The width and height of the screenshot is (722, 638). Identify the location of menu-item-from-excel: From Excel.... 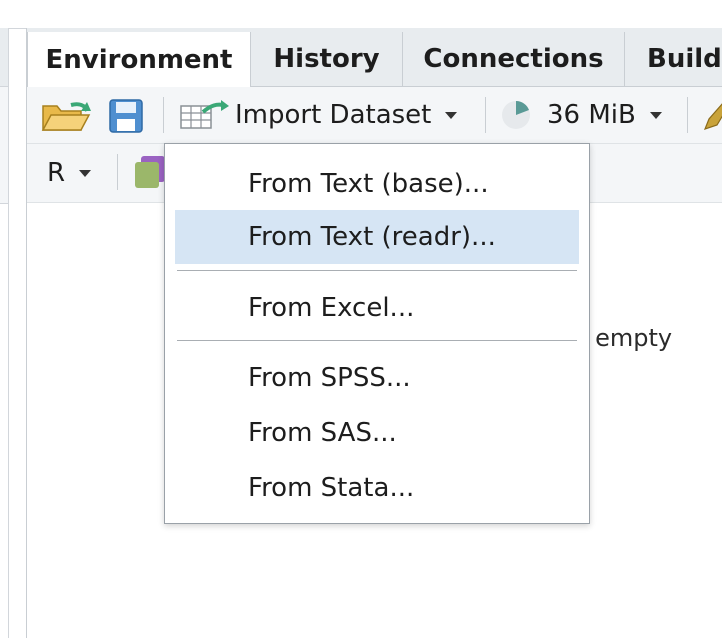
(377, 308).